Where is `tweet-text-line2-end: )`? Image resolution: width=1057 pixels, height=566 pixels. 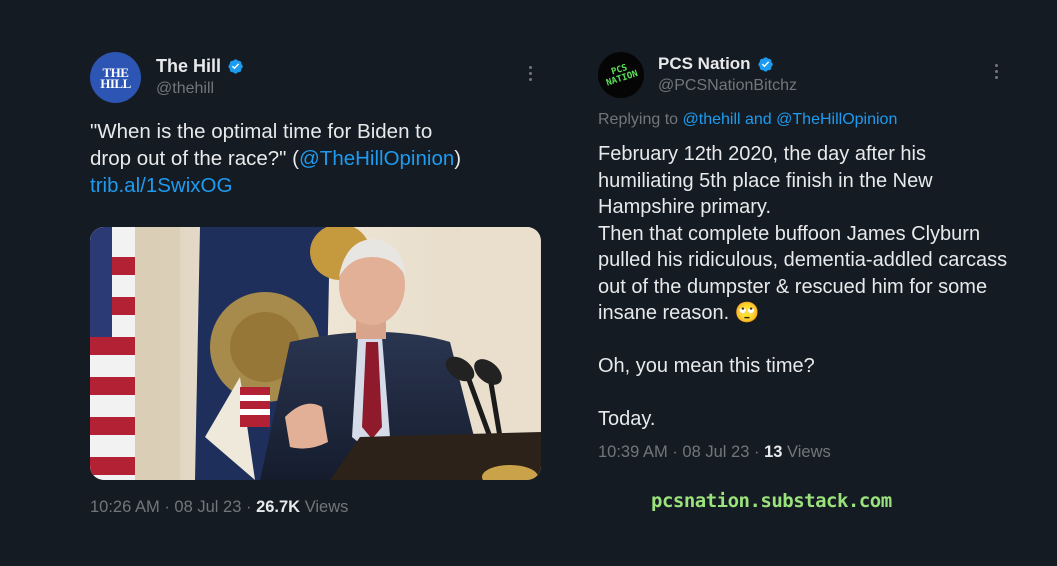
tweet-text-line2-end: ) is located at coordinates (458, 158).